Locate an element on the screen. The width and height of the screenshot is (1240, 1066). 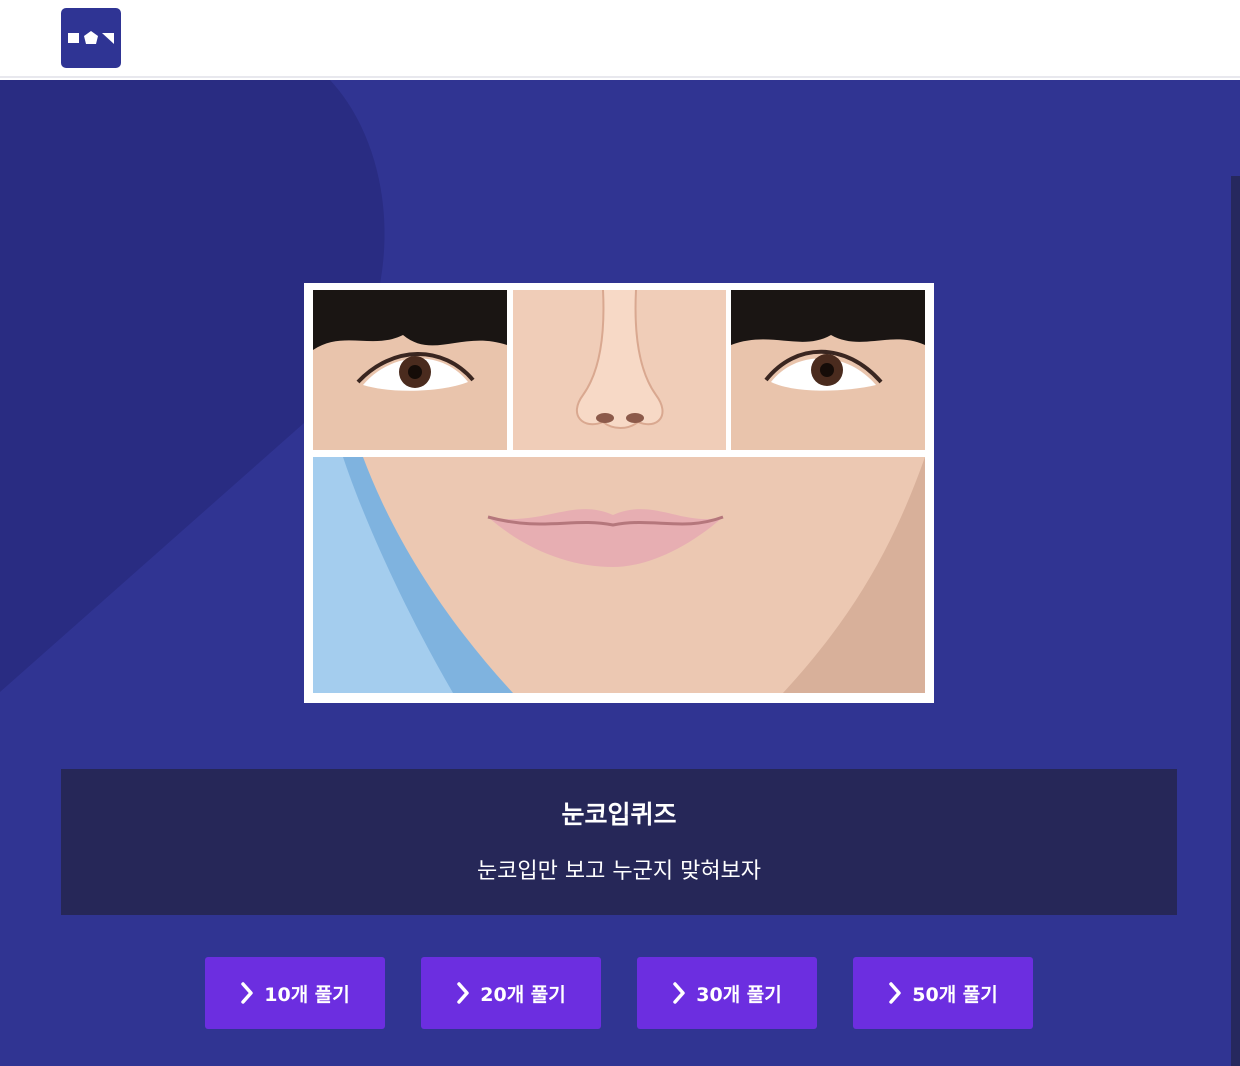
solve-30-button: 30개 풀기 is located at coordinates (727, 993).